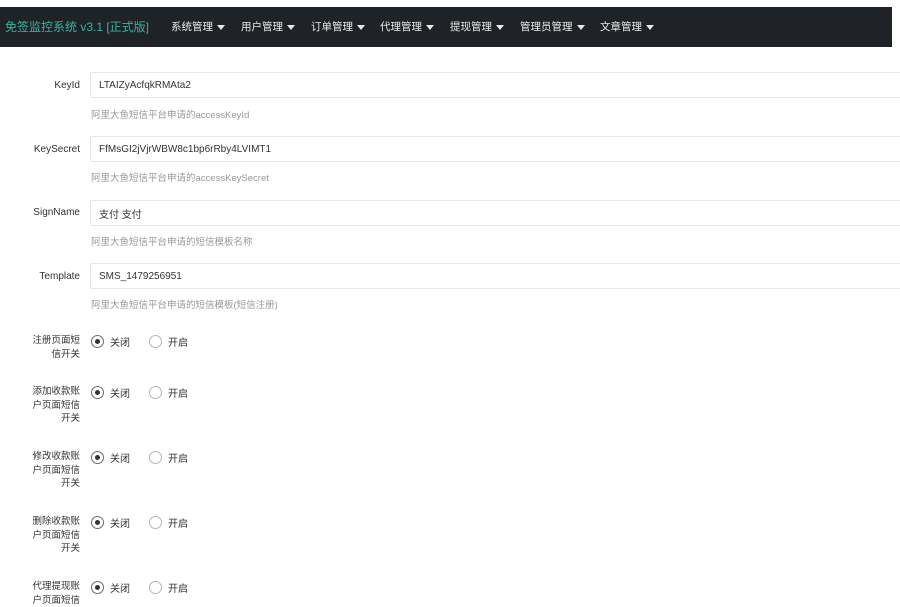 This screenshot has height=607, width=900. What do you see at coordinates (56, 212) in the screenshot?
I see `signname-label: SignName` at bounding box center [56, 212].